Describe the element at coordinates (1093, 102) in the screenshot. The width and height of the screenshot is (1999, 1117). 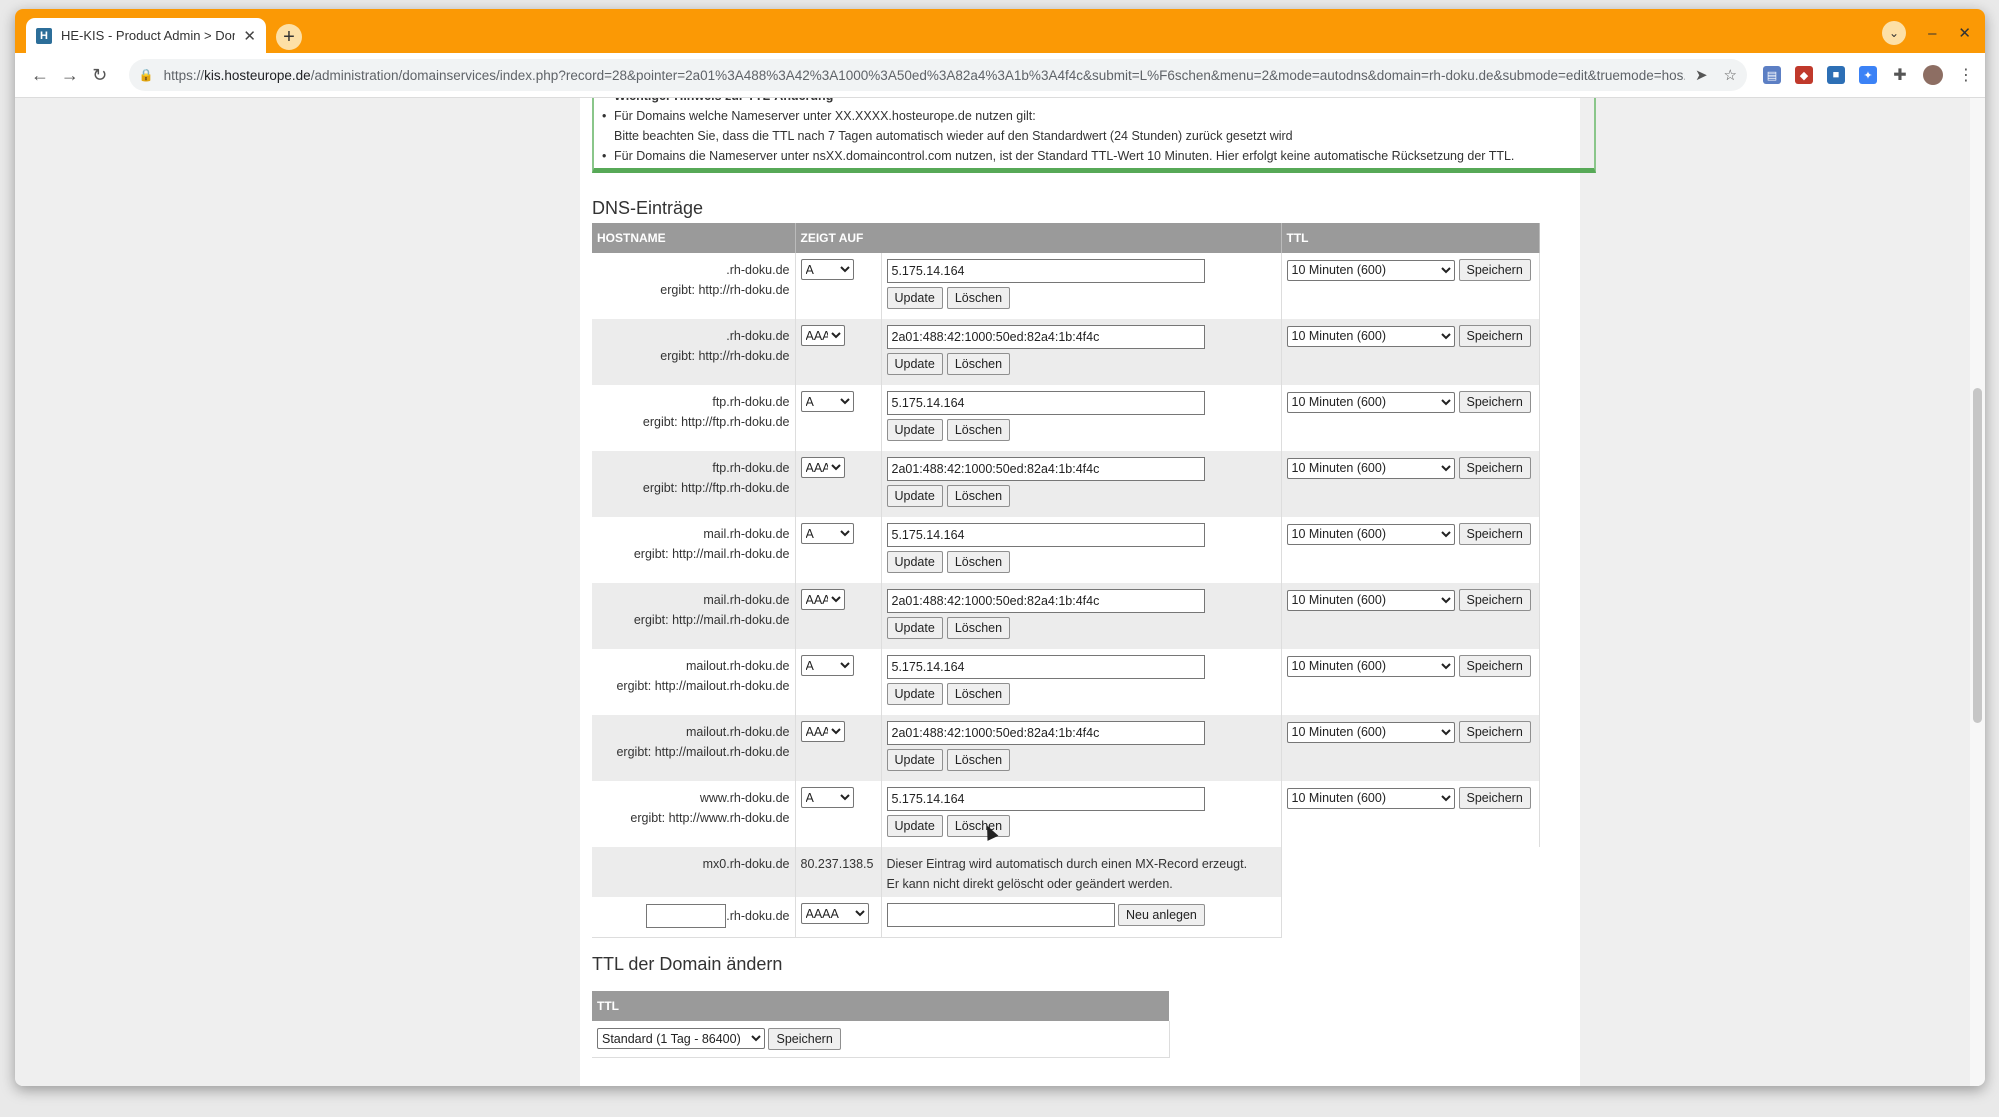
I see `notice-heading: Wichtiger Hinweis zur TTL-Änderung` at that location.